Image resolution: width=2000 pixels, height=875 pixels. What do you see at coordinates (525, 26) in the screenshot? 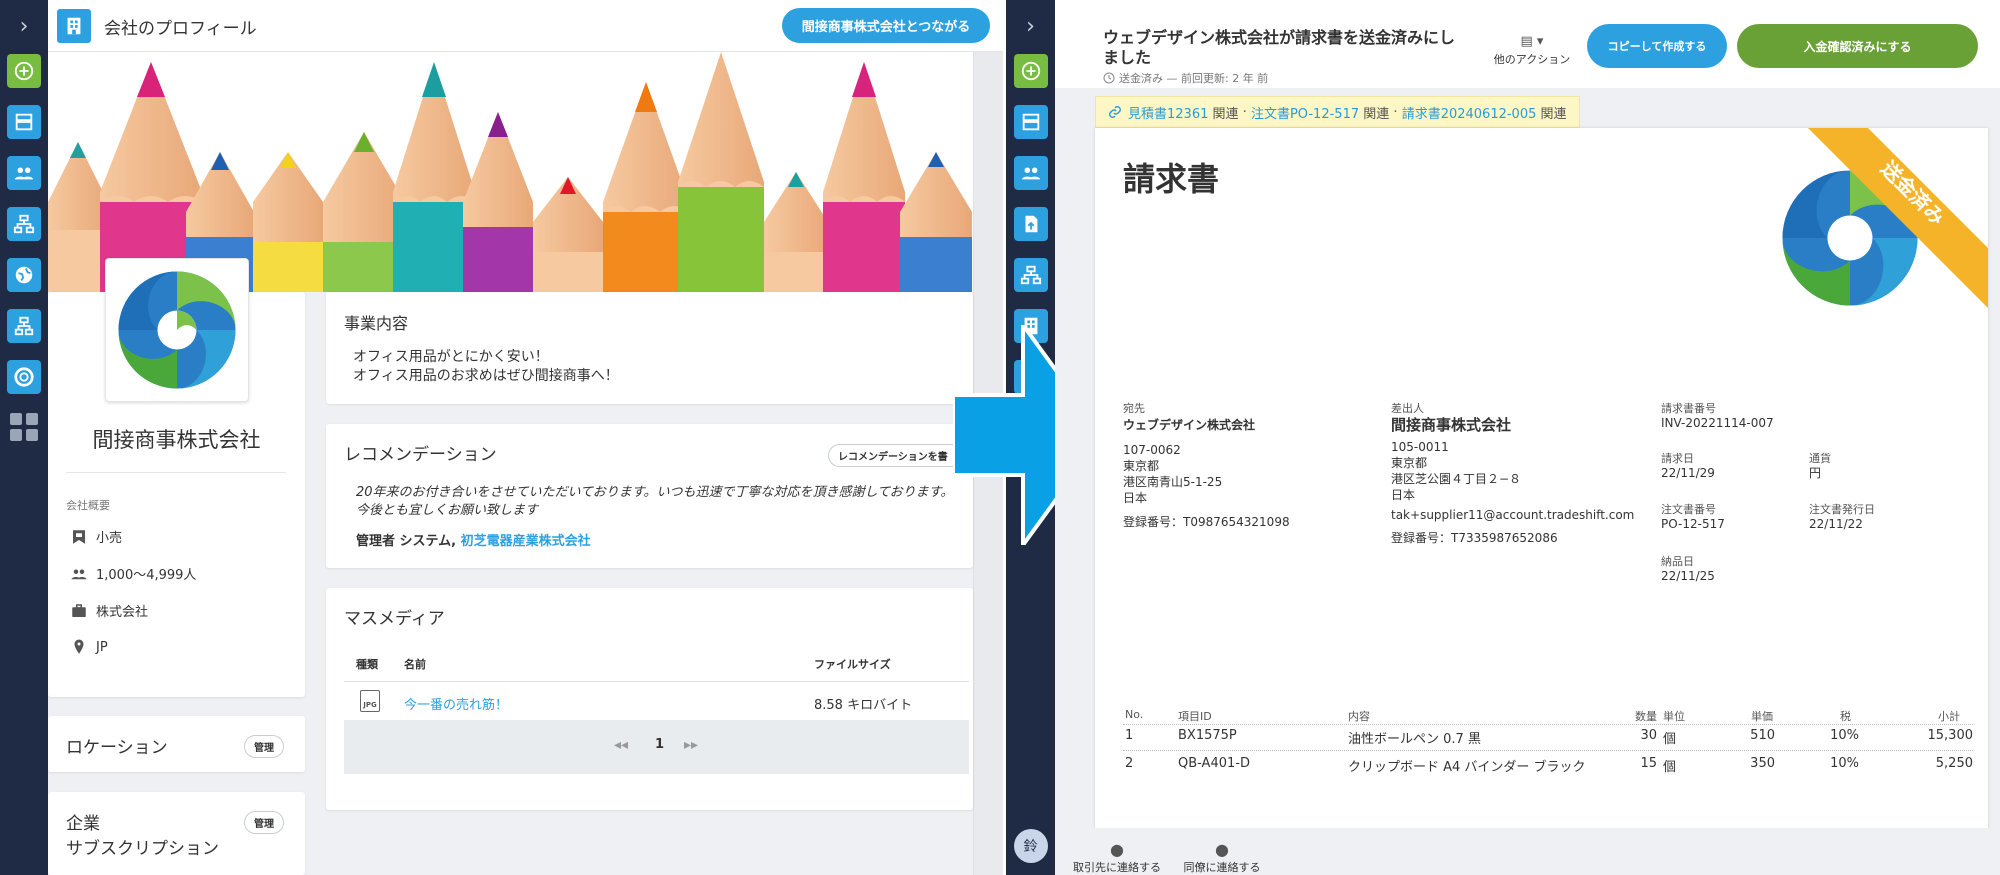
I see `profile-header: 会社のプロフィール 間接商事株式会社とつながる` at bounding box center [525, 26].